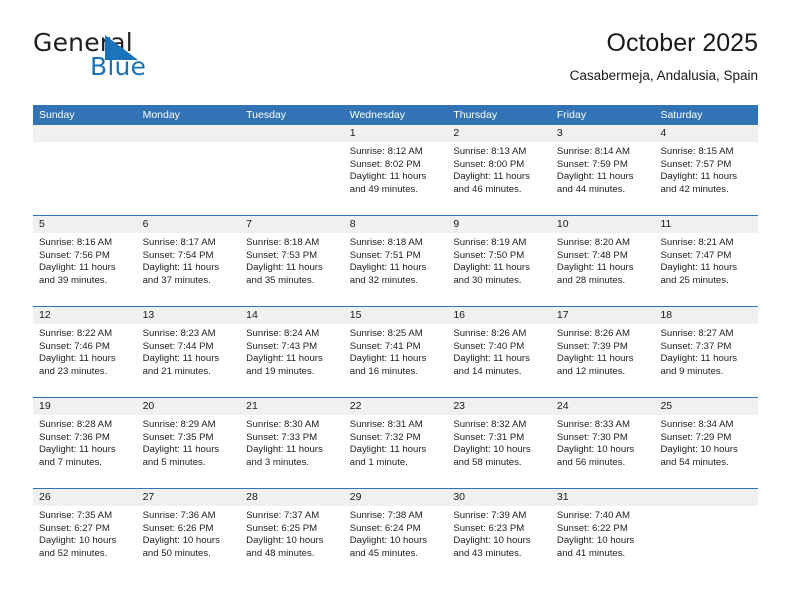  What do you see at coordinates (489, 346) in the screenshot?
I see `sunset-text: Sunset: 7:40 PM` at bounding box center [489, 346].